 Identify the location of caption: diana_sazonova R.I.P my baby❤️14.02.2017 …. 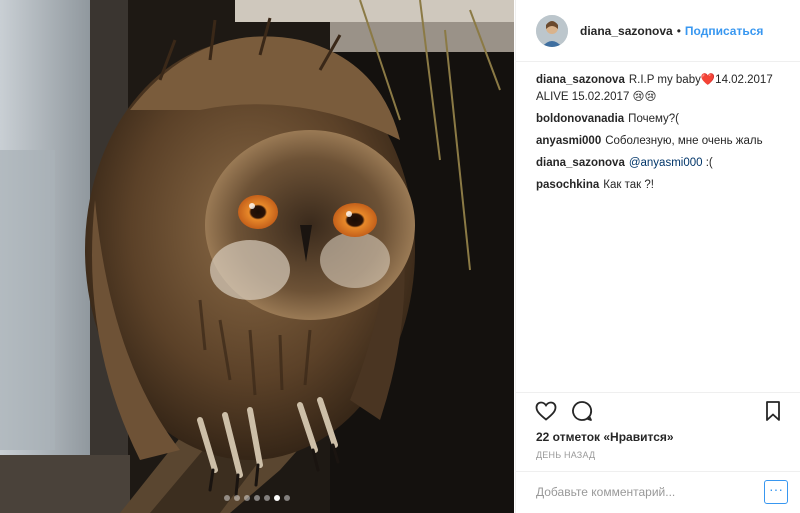
(658, 89).